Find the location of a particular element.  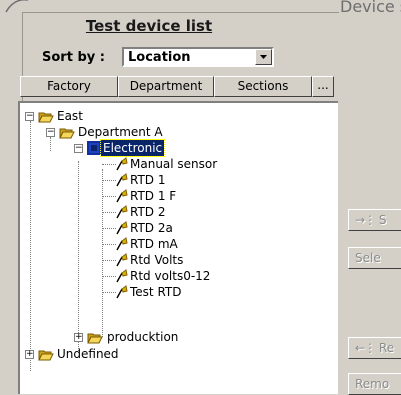

sections-button: Sections is located at coordinates (263, 86).